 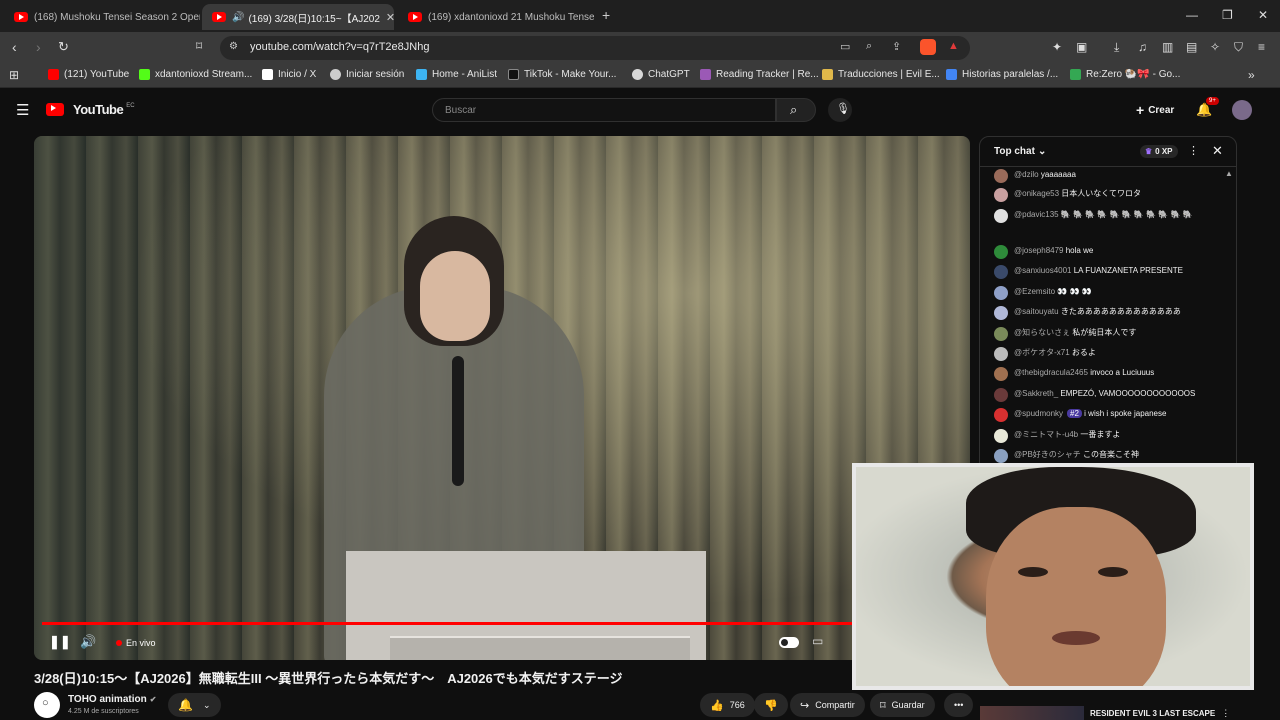 What do you see at coordinates (827, 705) in the screenshot?
I see `share-button: ↪ Compartir` at bounding box center [827, 705].